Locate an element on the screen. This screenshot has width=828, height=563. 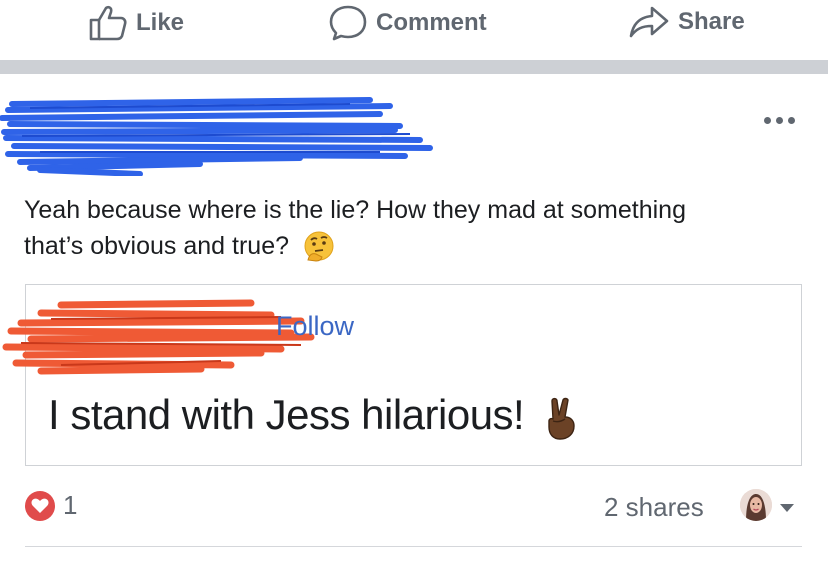
shared-post-text: I stand with Jess hilarious! is located at coordinates (313, 416).